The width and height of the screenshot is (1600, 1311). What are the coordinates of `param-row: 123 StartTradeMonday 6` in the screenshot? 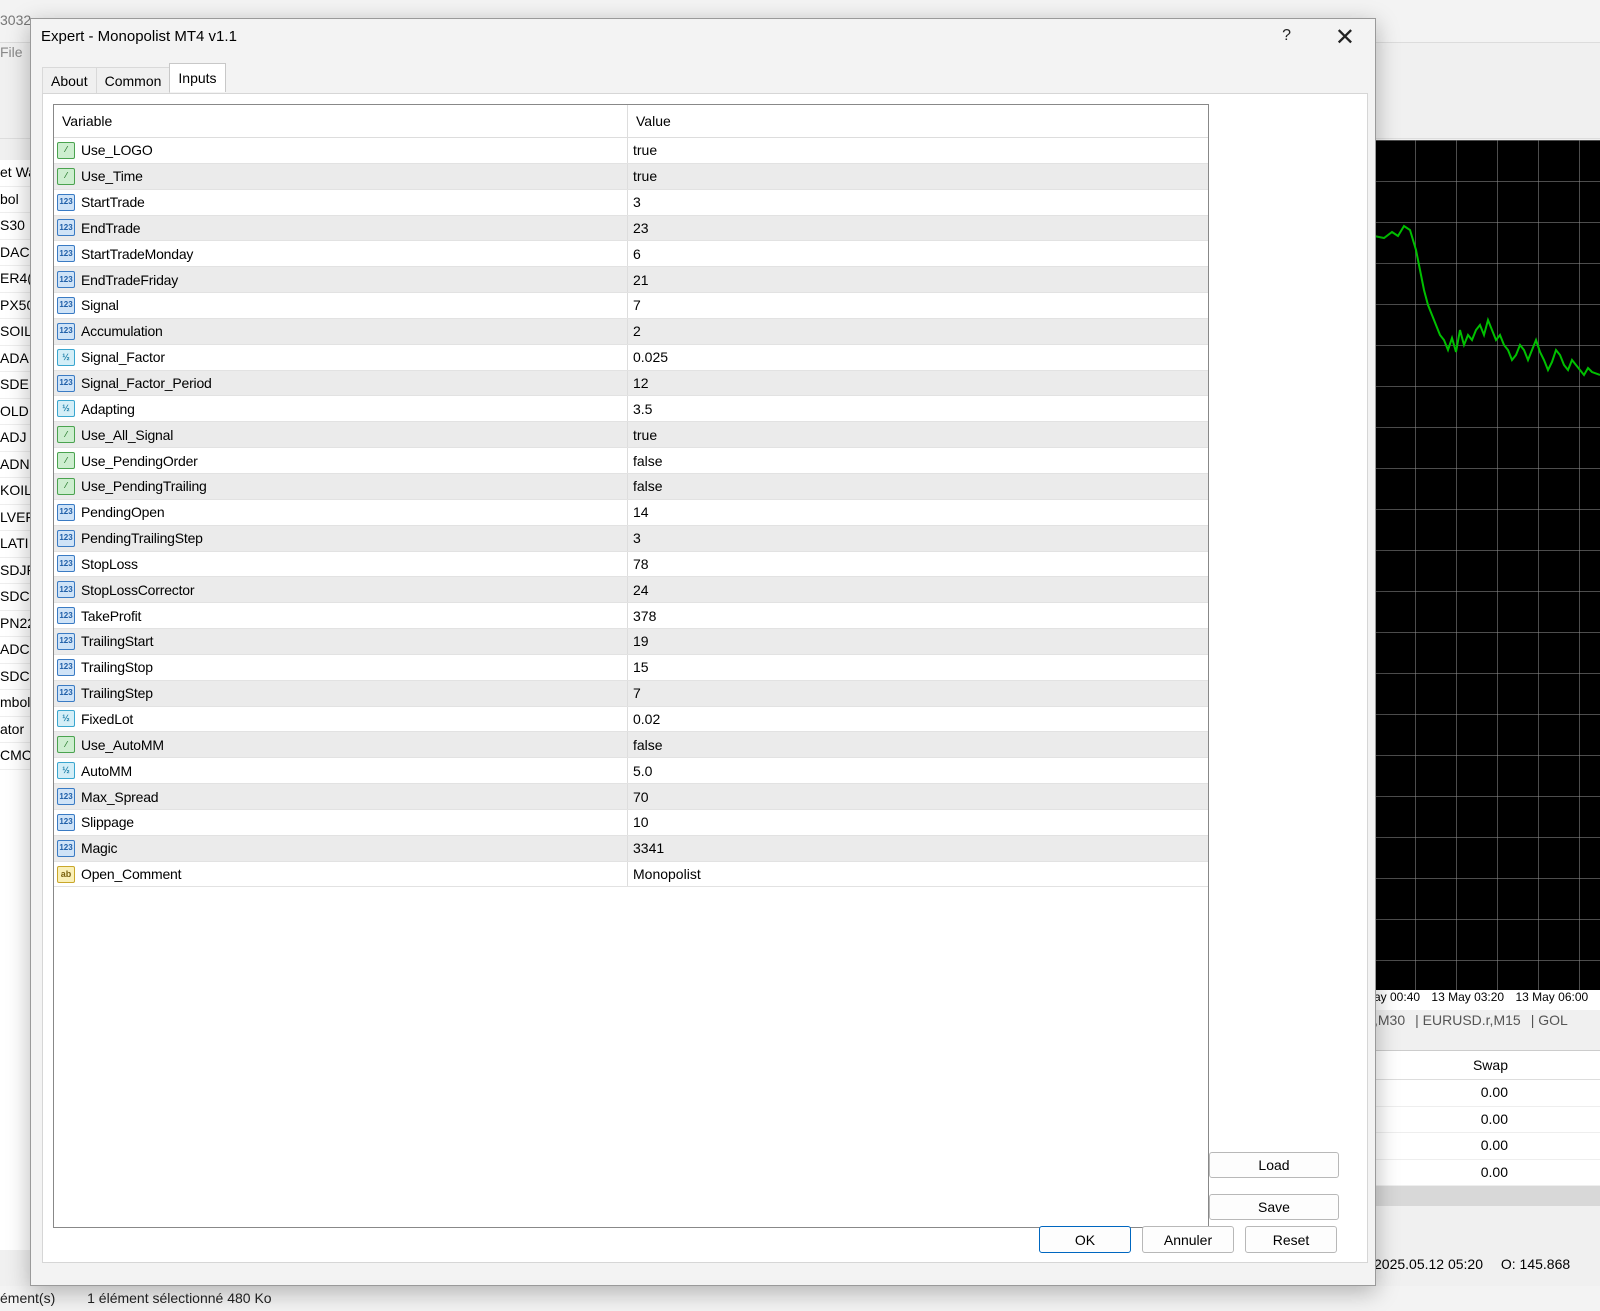 It's located at (631, 254).